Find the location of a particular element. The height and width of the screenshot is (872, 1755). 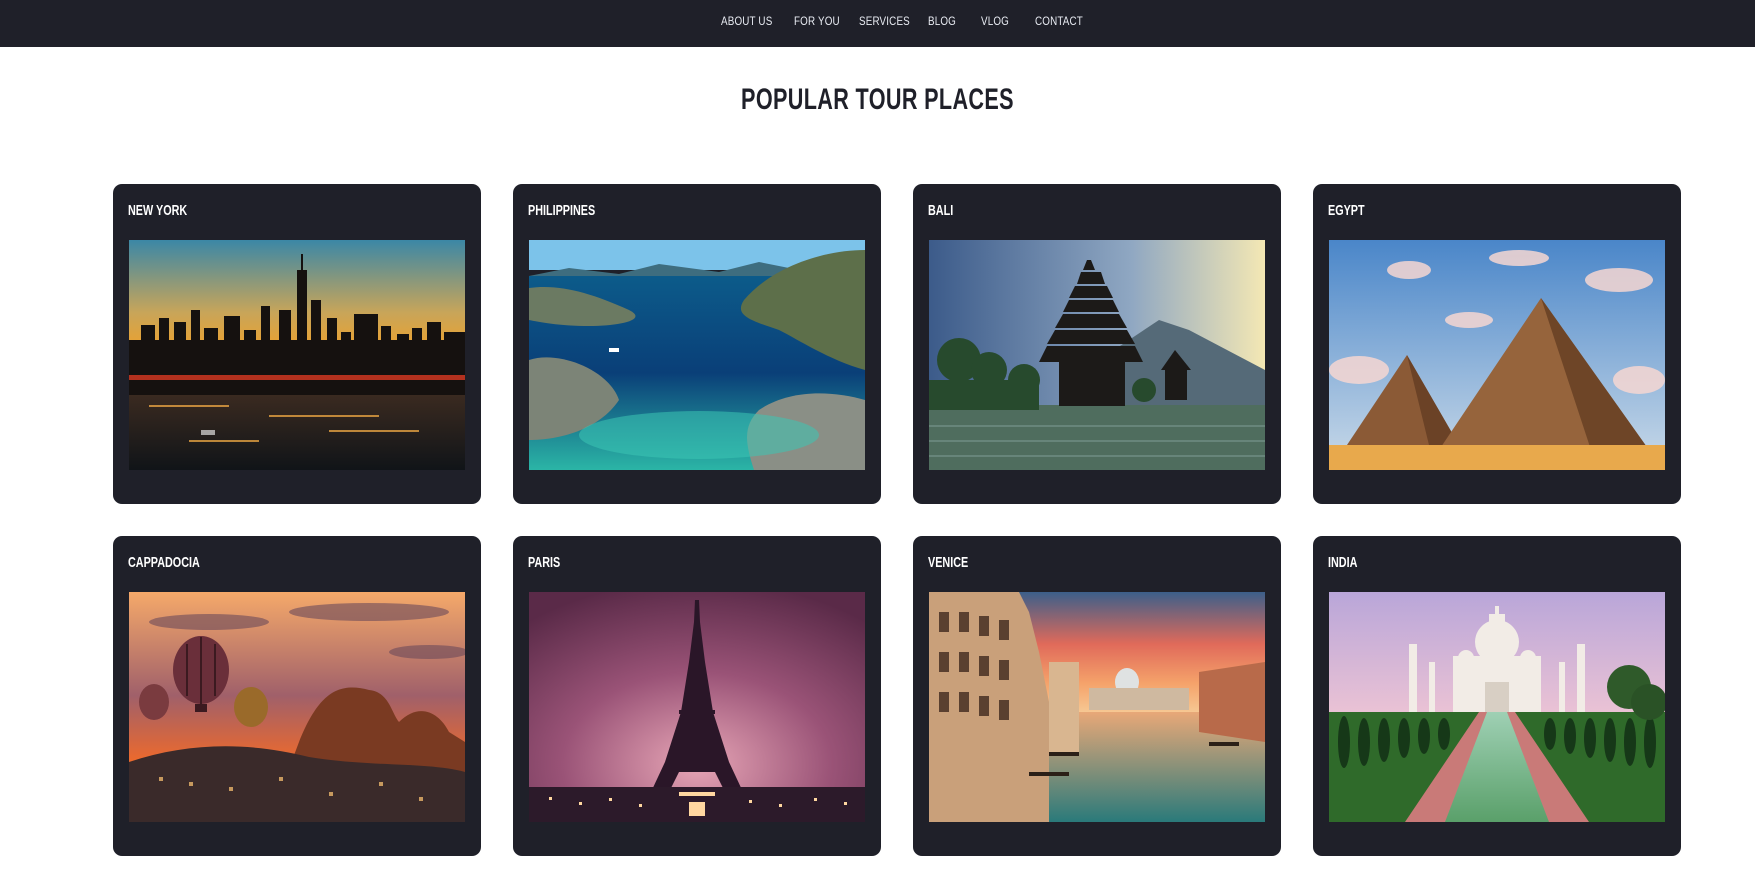

place-card-title: EGYPT is located at coordinates (1346, 210).